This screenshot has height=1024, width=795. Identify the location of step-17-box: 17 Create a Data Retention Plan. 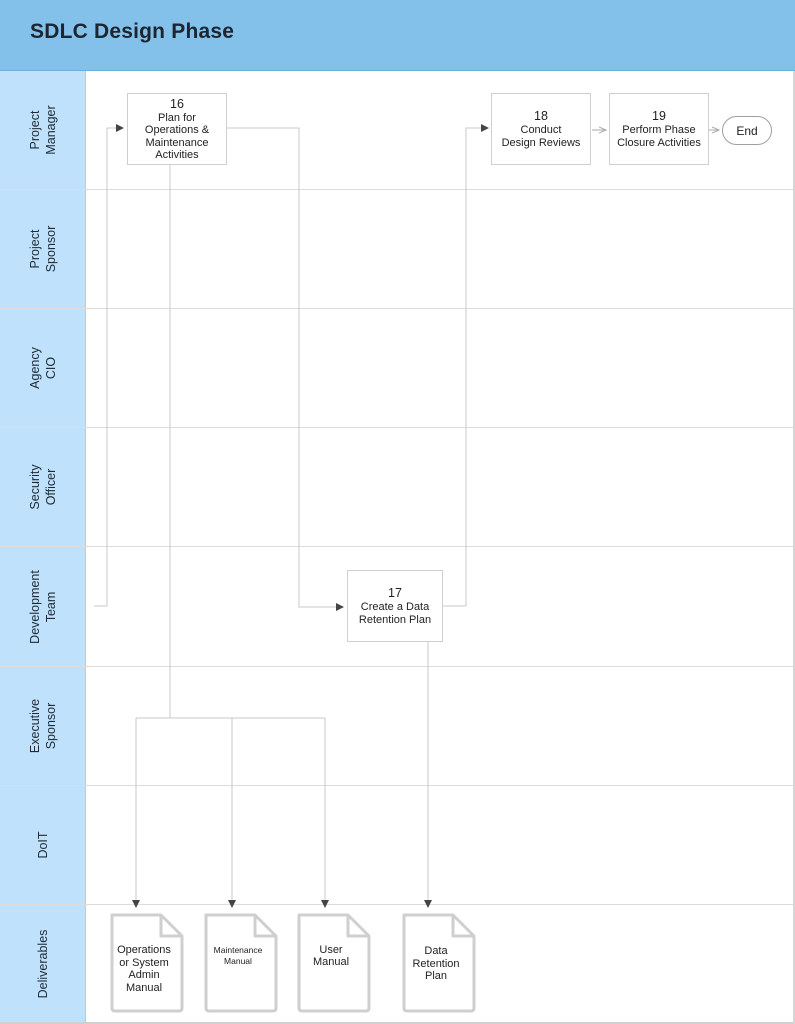
(395, 606).